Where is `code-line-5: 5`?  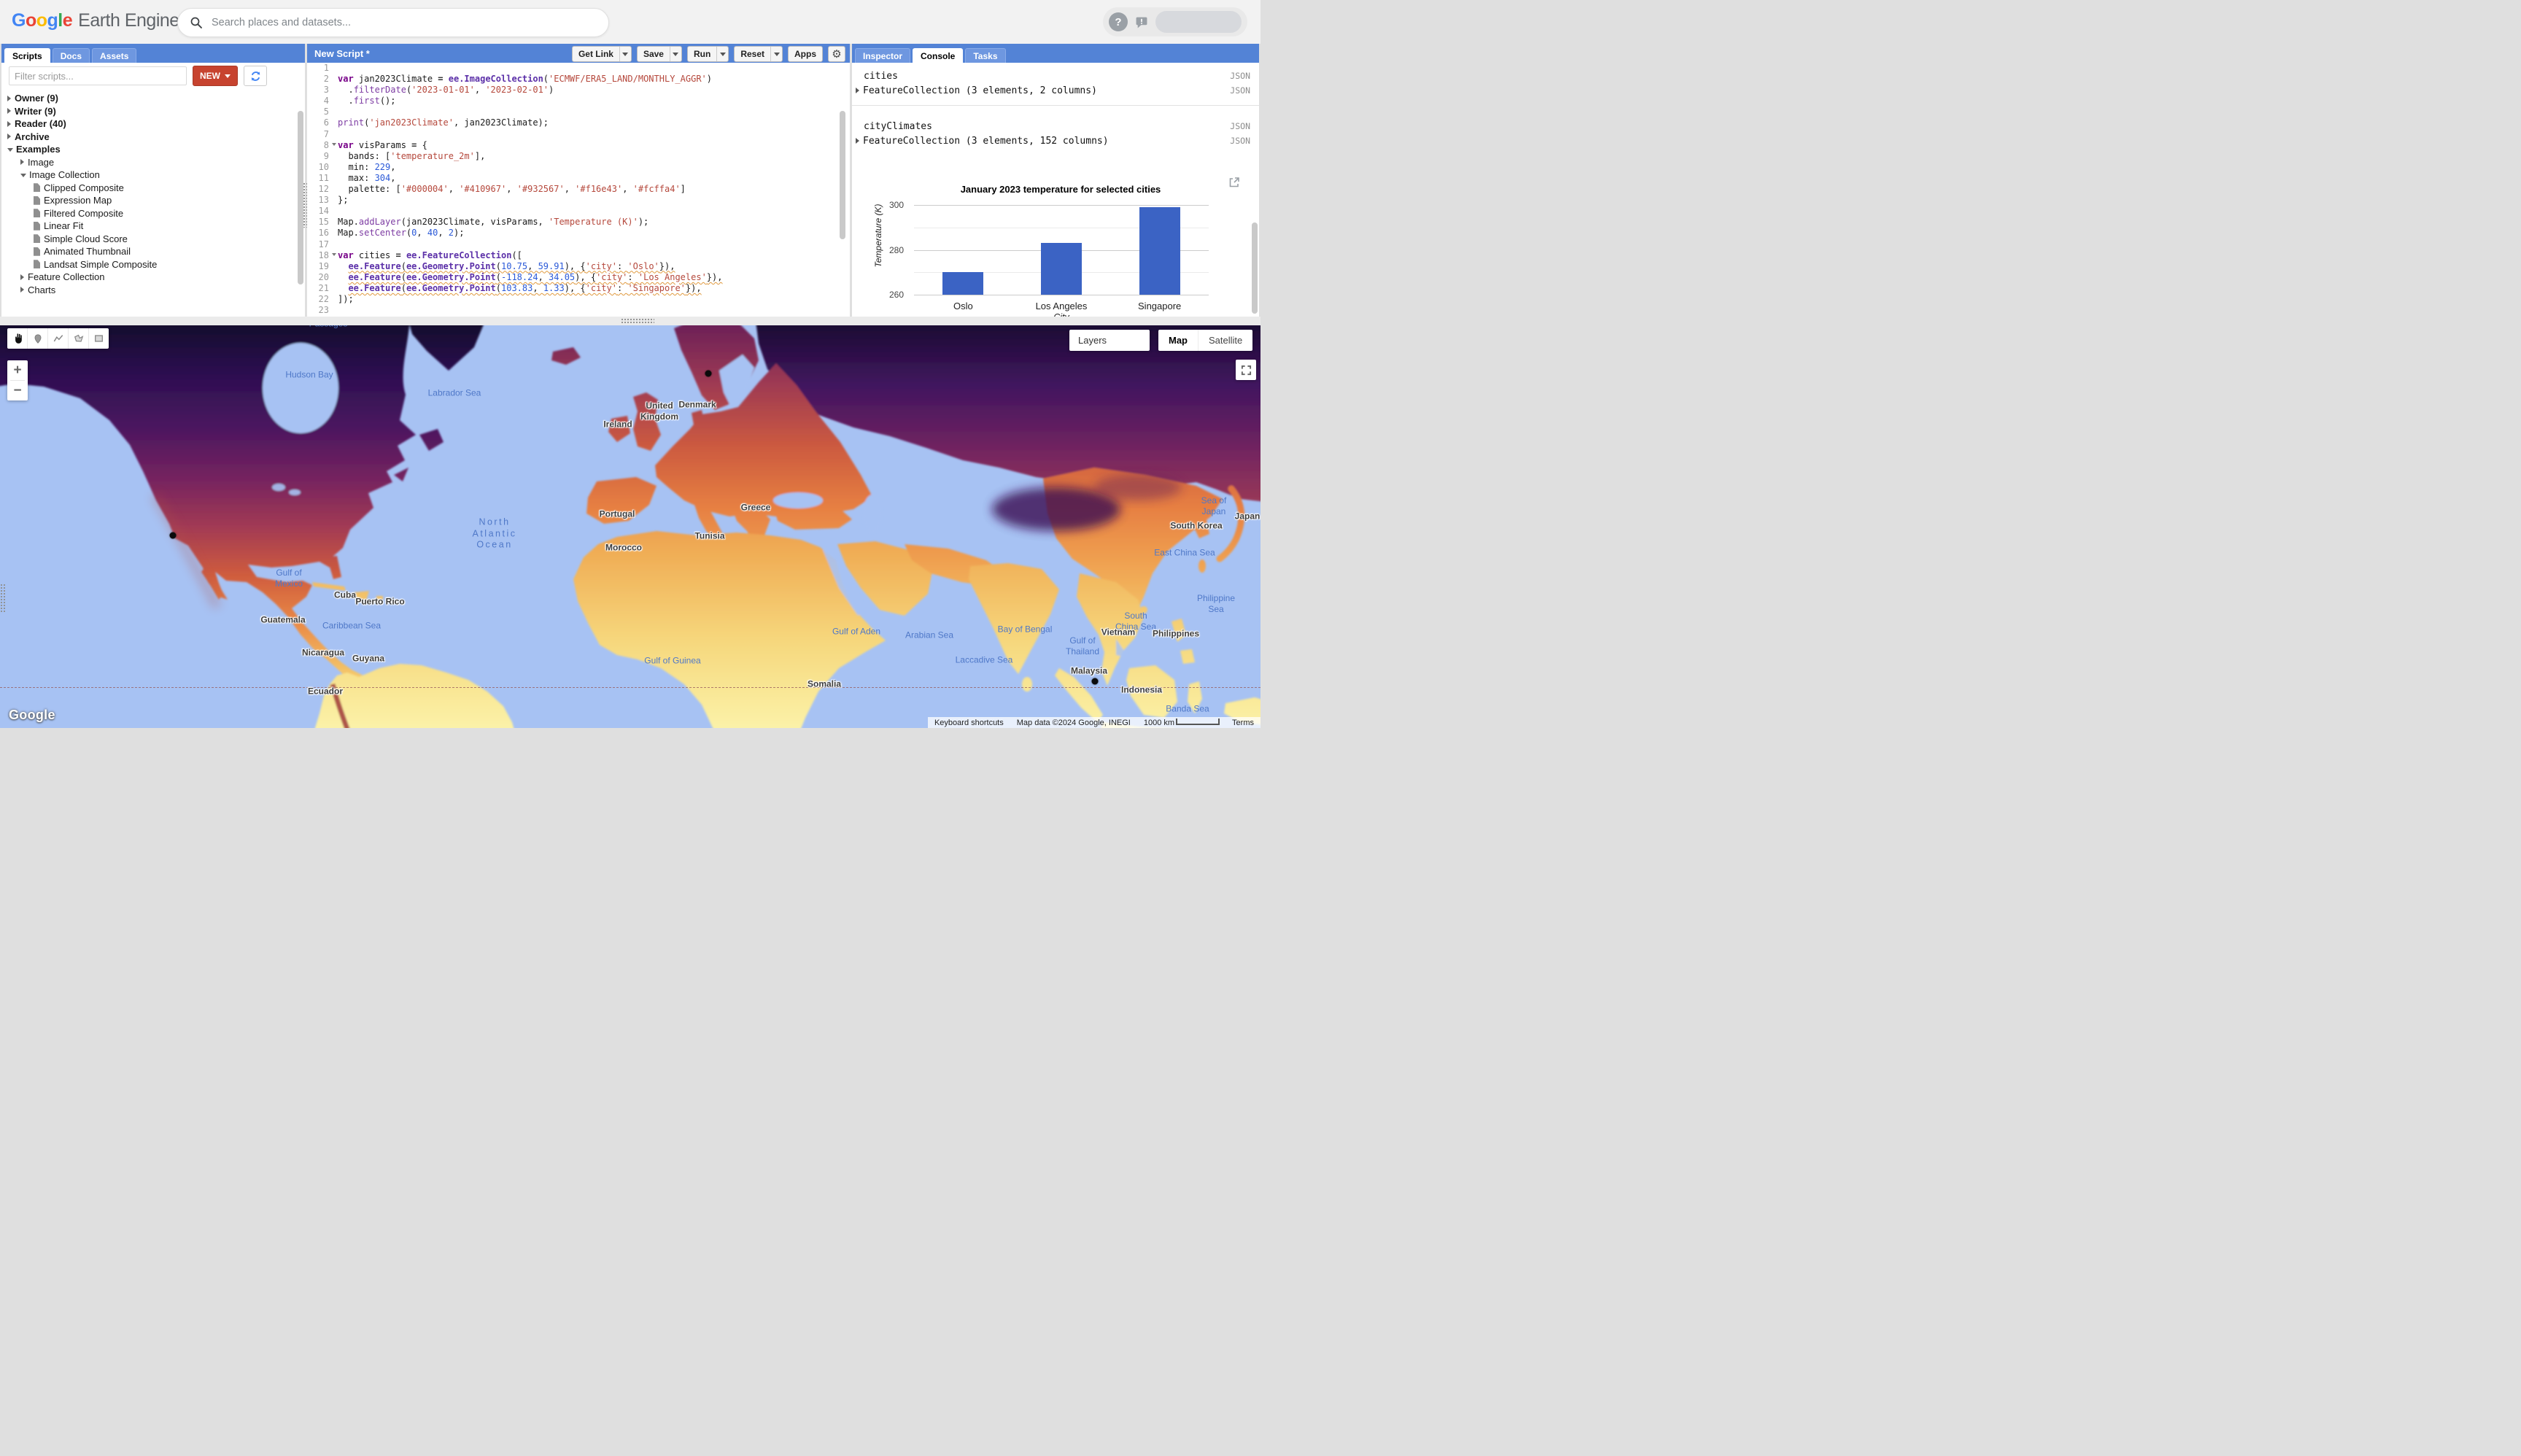
code-line-5: 5 is located at coordinates (326, 112).